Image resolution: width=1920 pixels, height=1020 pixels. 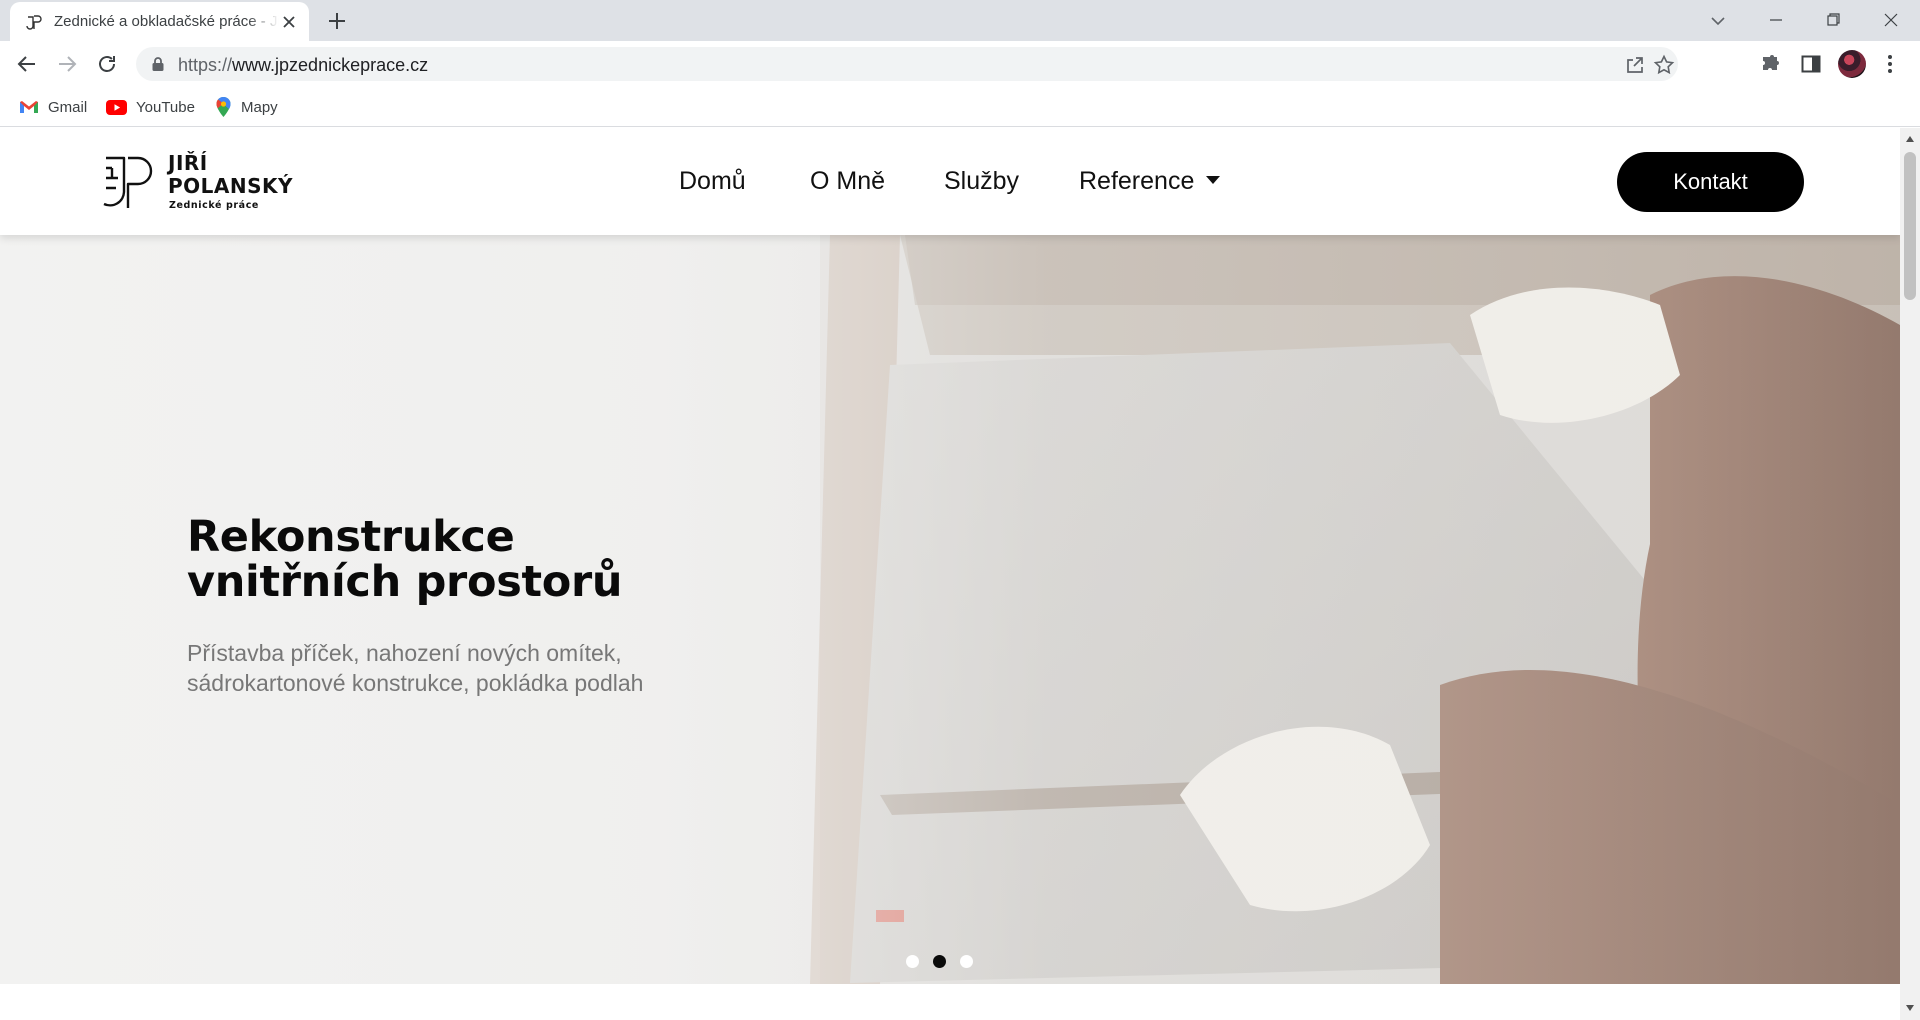 I want to click on scroll-down-arrow-icon, so click(x=1910, y=1008).